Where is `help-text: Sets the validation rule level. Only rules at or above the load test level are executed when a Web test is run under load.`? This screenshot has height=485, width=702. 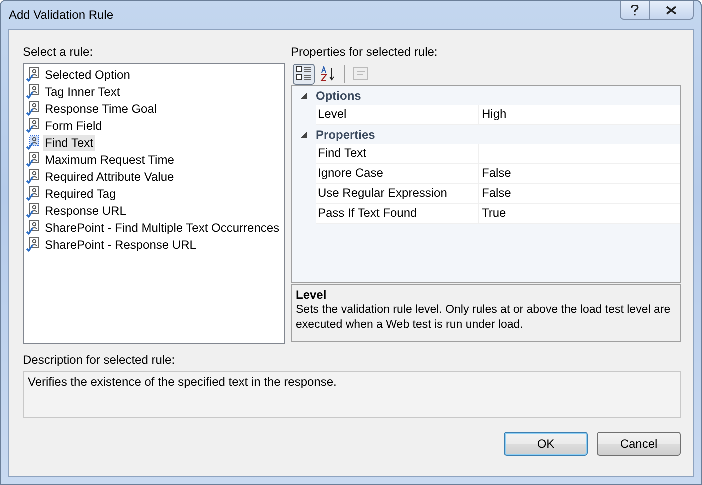
help-text: Sets the validation rule level. Only rules at or above the load test level are executed when a Web test is run under load. is located at coordinates (484, 318).